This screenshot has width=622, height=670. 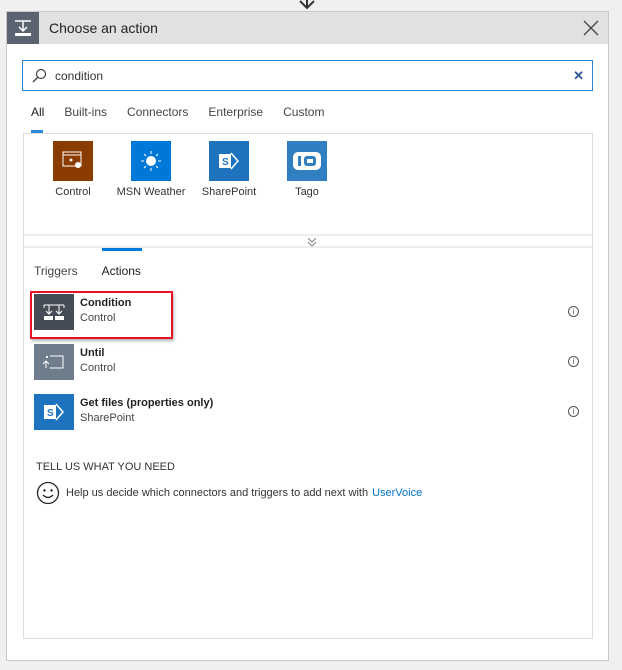 I want to click on action-title: Get files (properties only), so click(x=147, y=403).